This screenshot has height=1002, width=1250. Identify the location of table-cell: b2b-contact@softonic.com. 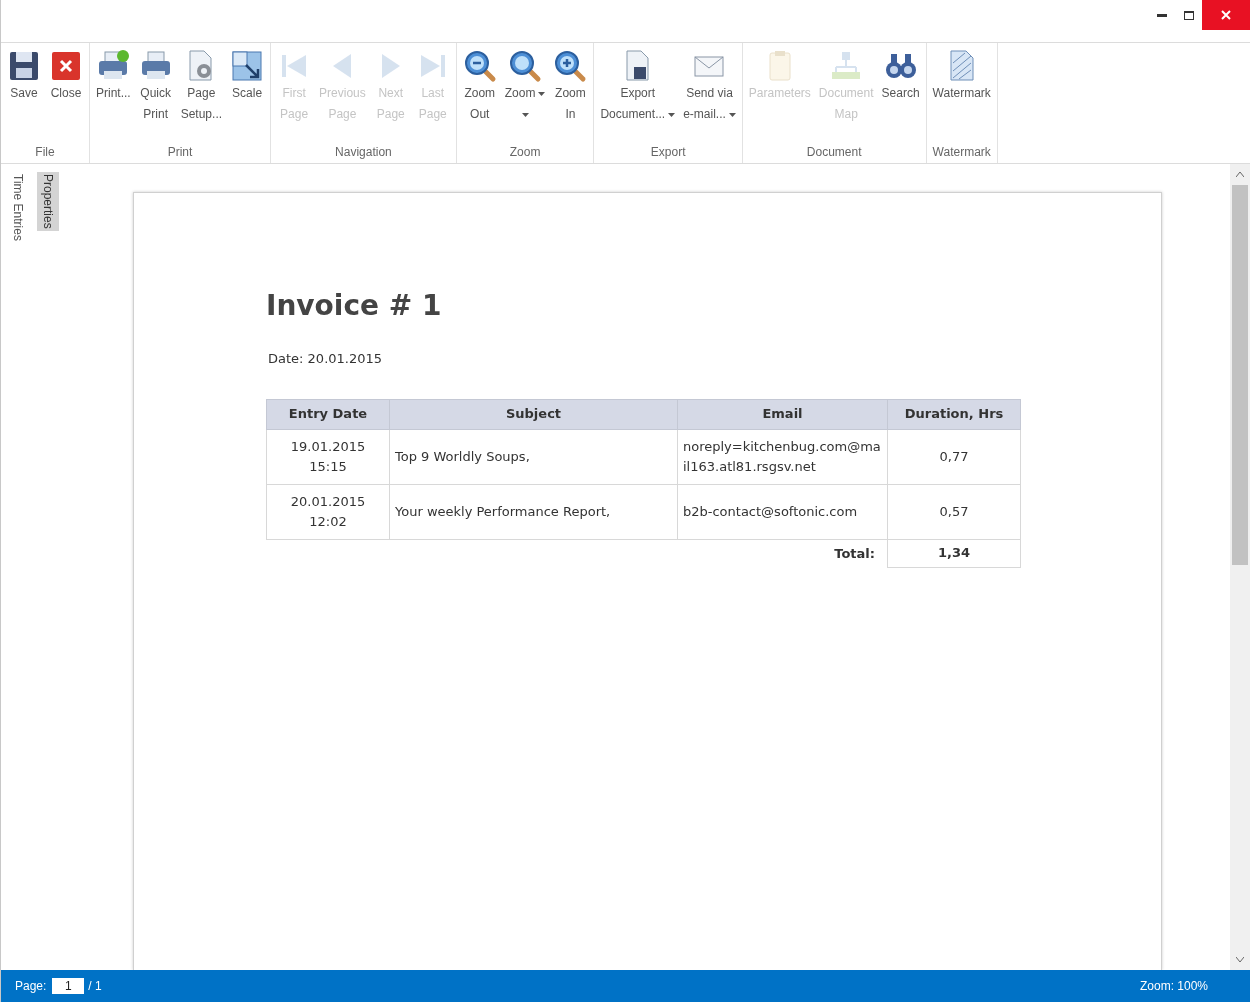
(782, 511).